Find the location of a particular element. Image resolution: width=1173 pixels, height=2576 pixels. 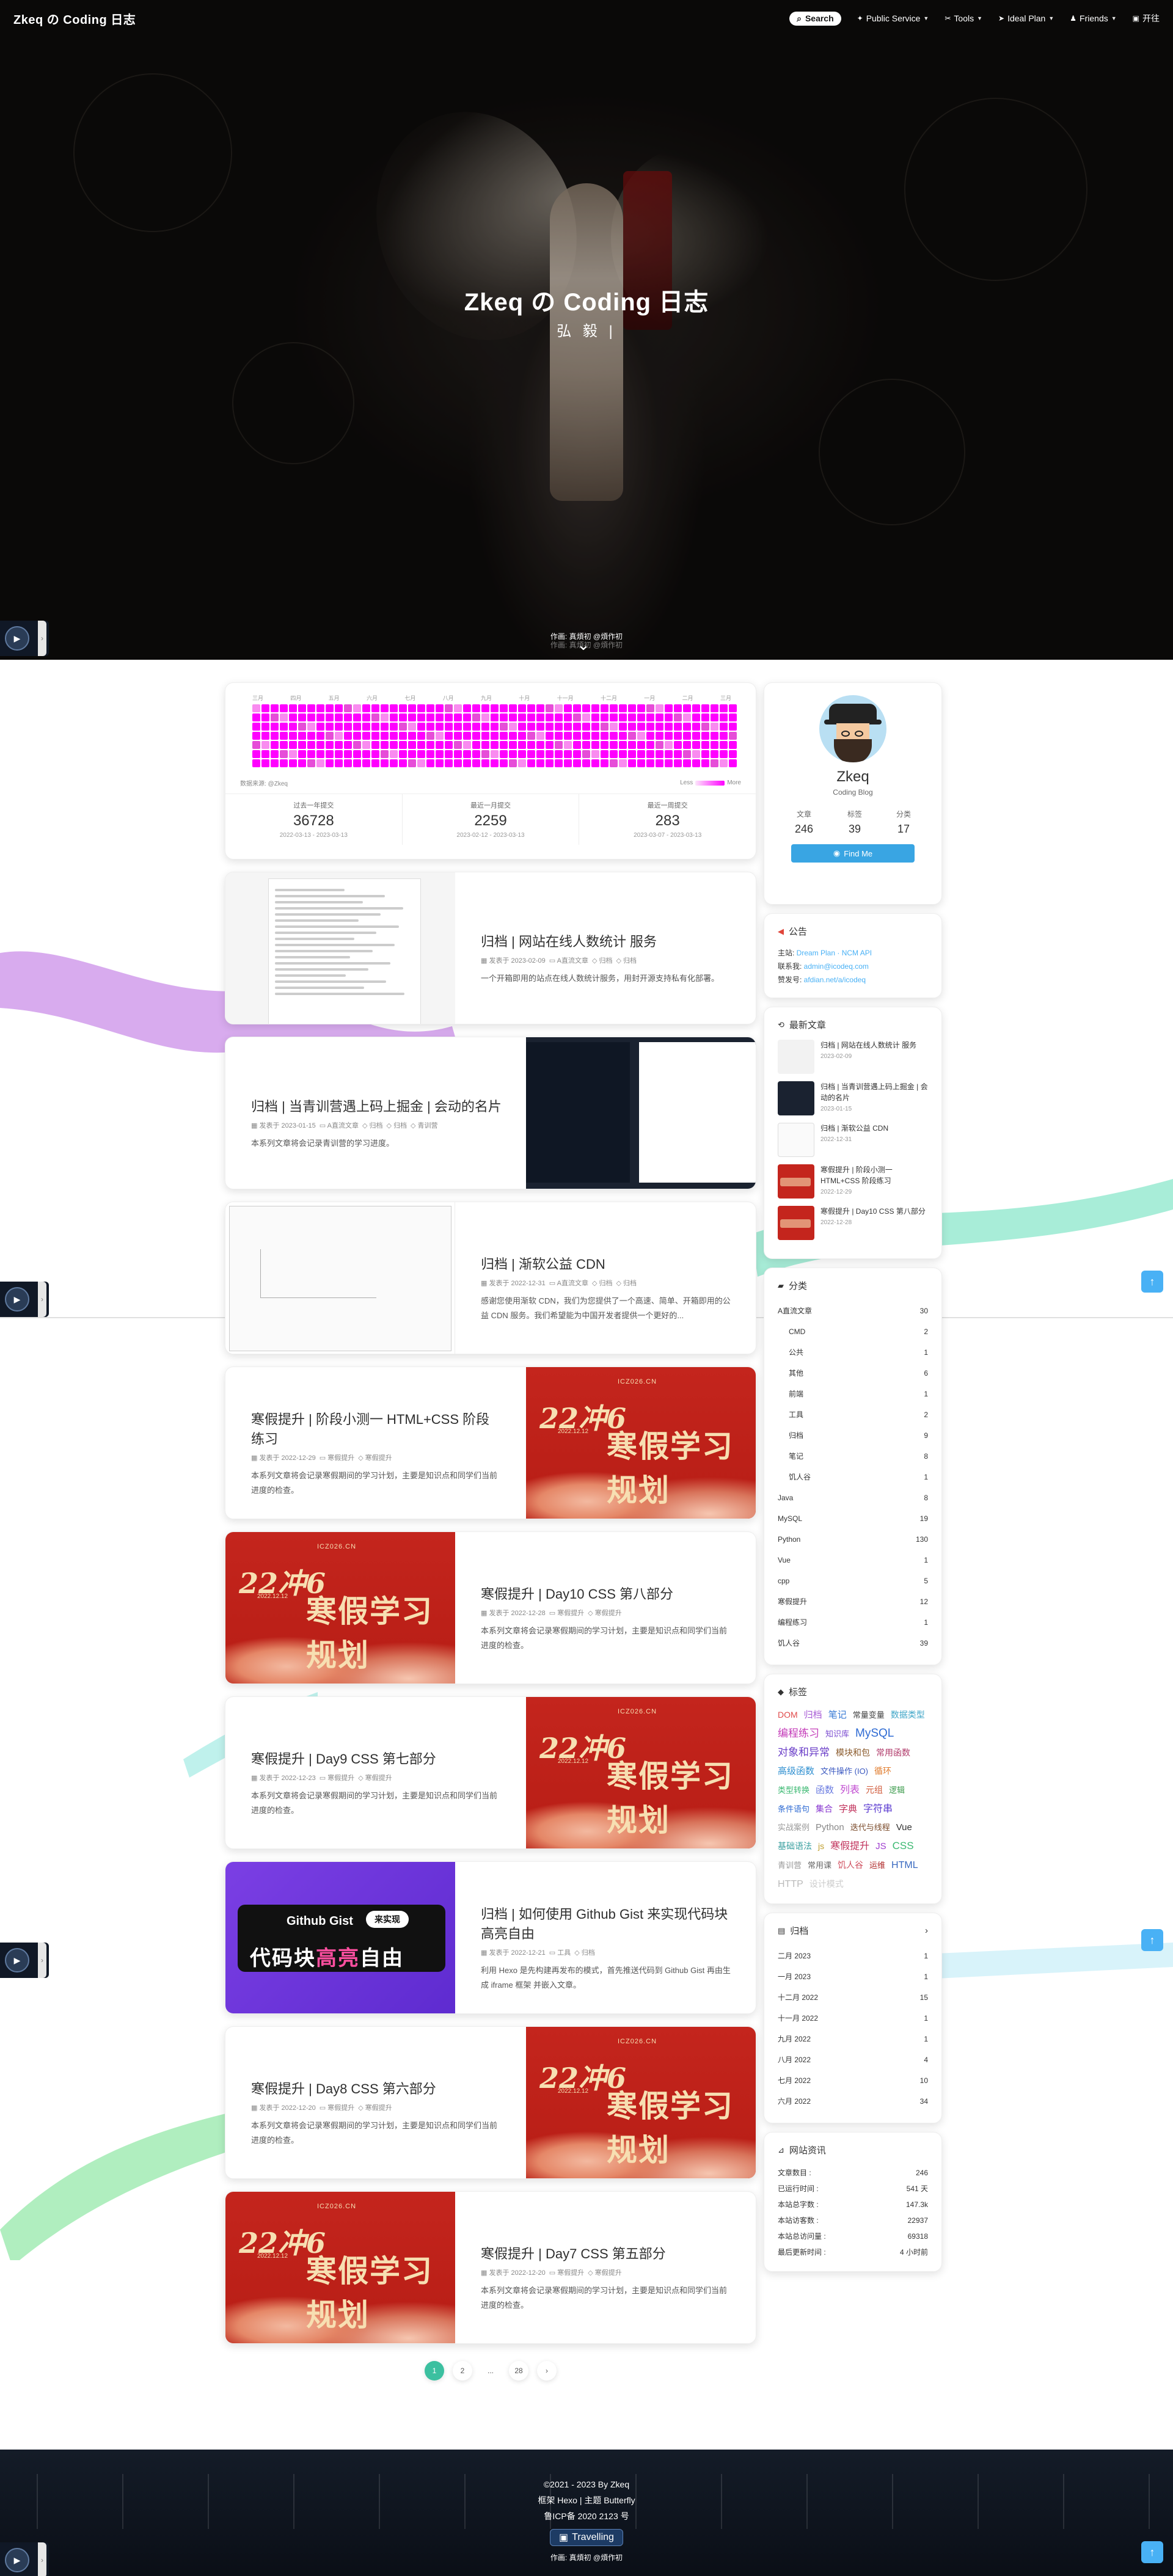

tag-link: 类型转换 is located at coordinates (793, 1790).